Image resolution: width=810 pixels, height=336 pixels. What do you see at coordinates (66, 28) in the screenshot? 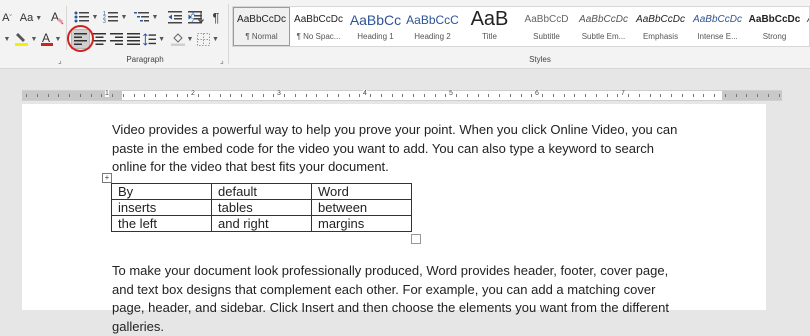
I see `group-divider` at bounding box center [66, 28].